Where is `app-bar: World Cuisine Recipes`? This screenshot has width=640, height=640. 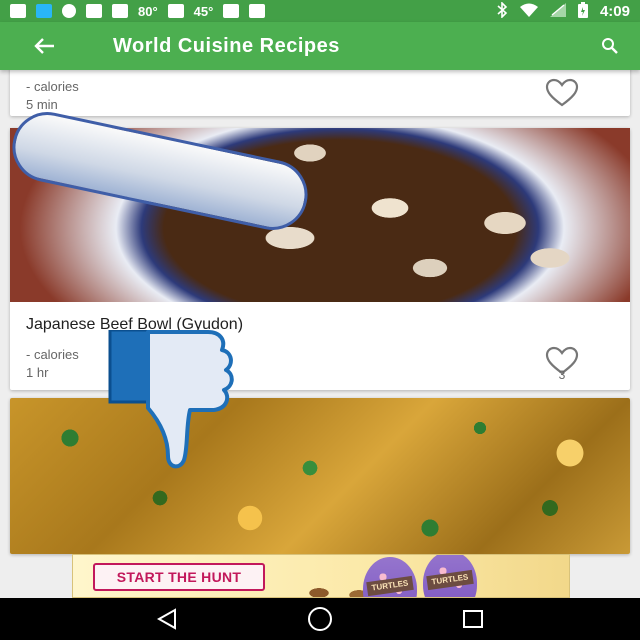 app-bar: World Cuisine Recipes is located at coordinates (320, 46).